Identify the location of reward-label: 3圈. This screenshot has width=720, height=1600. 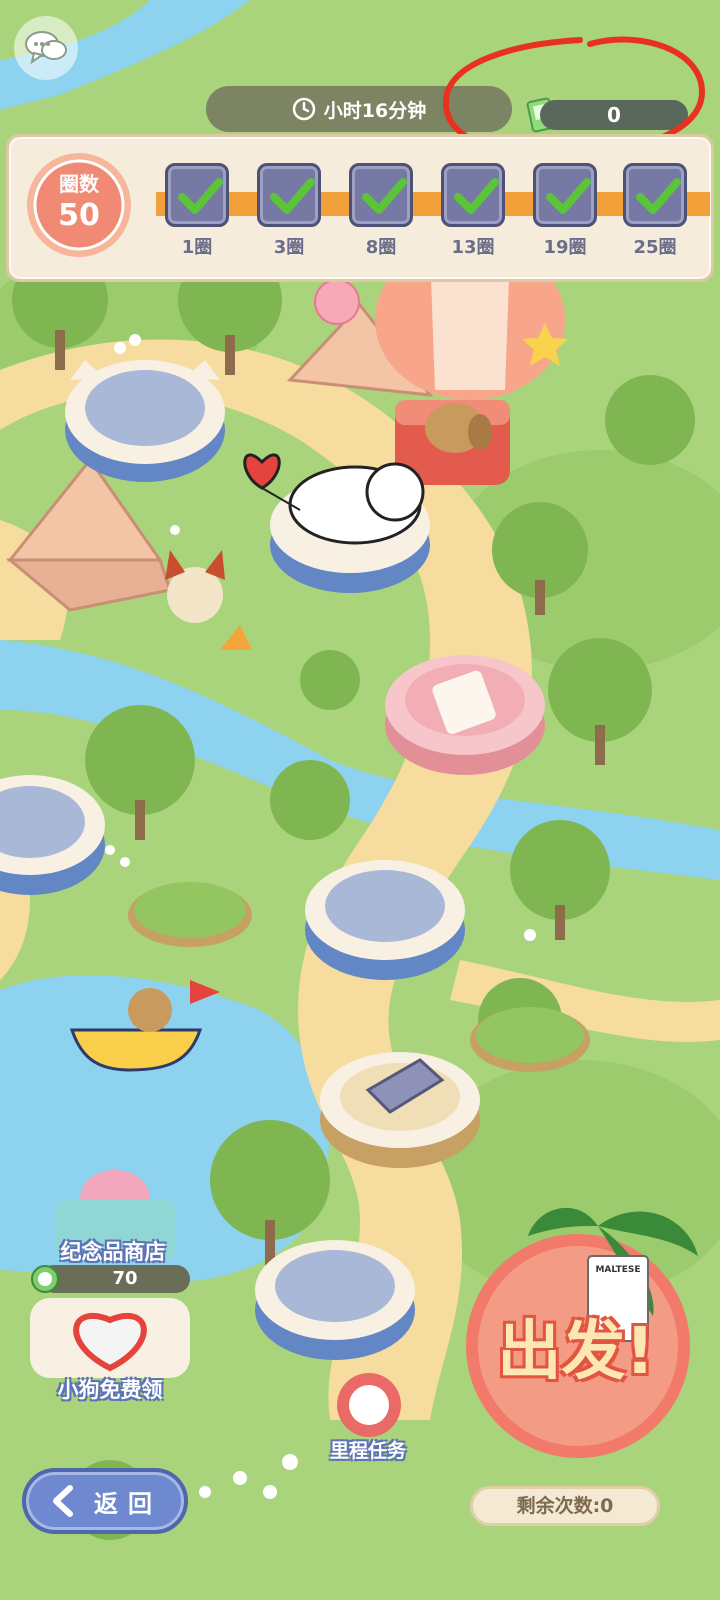
(289, 247).